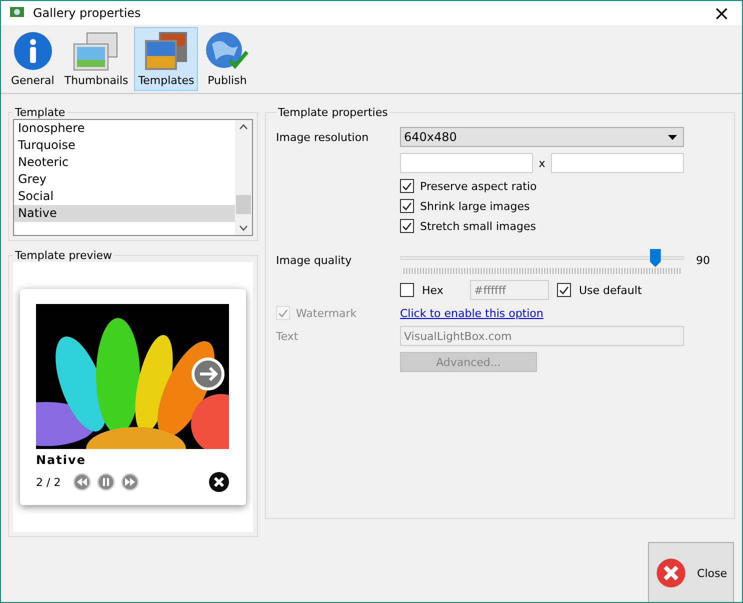  I want to click on window-title: Gallery properties, so click(87, 13).